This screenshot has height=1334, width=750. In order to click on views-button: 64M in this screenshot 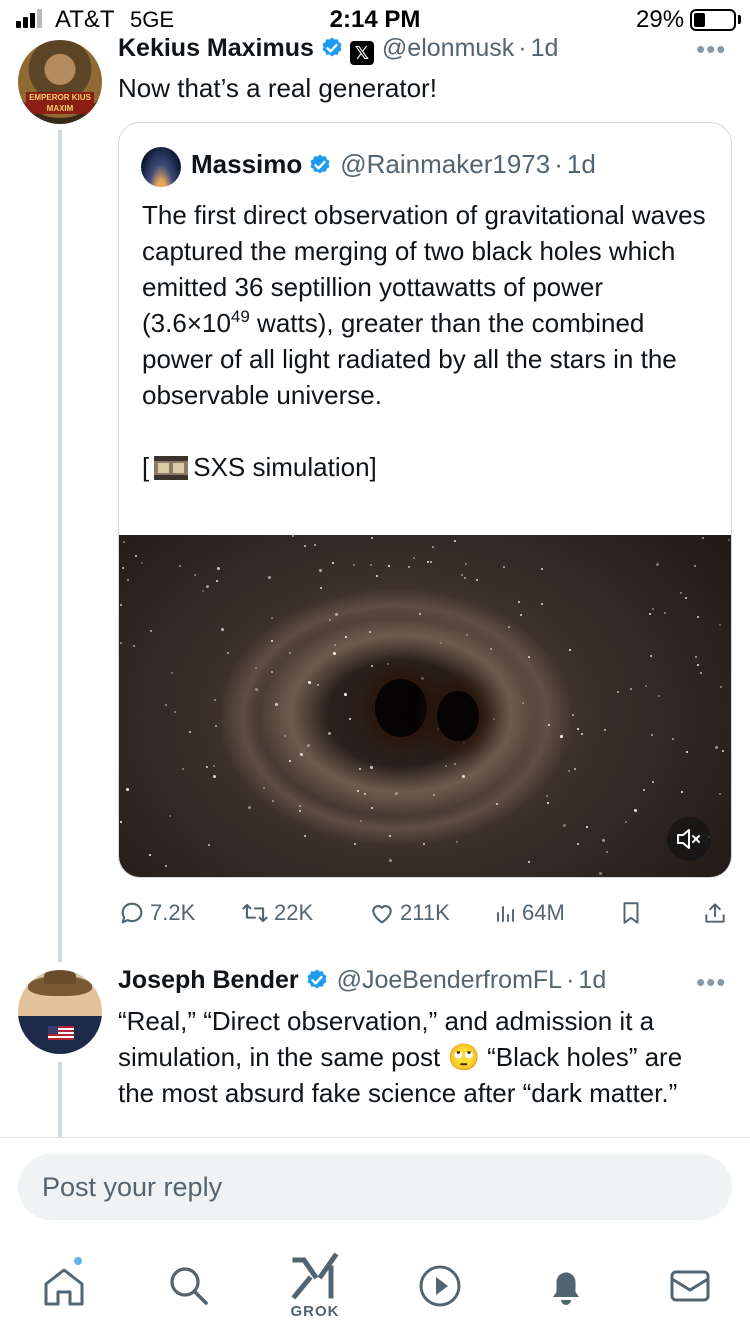, I will do `click(529, 913)`.